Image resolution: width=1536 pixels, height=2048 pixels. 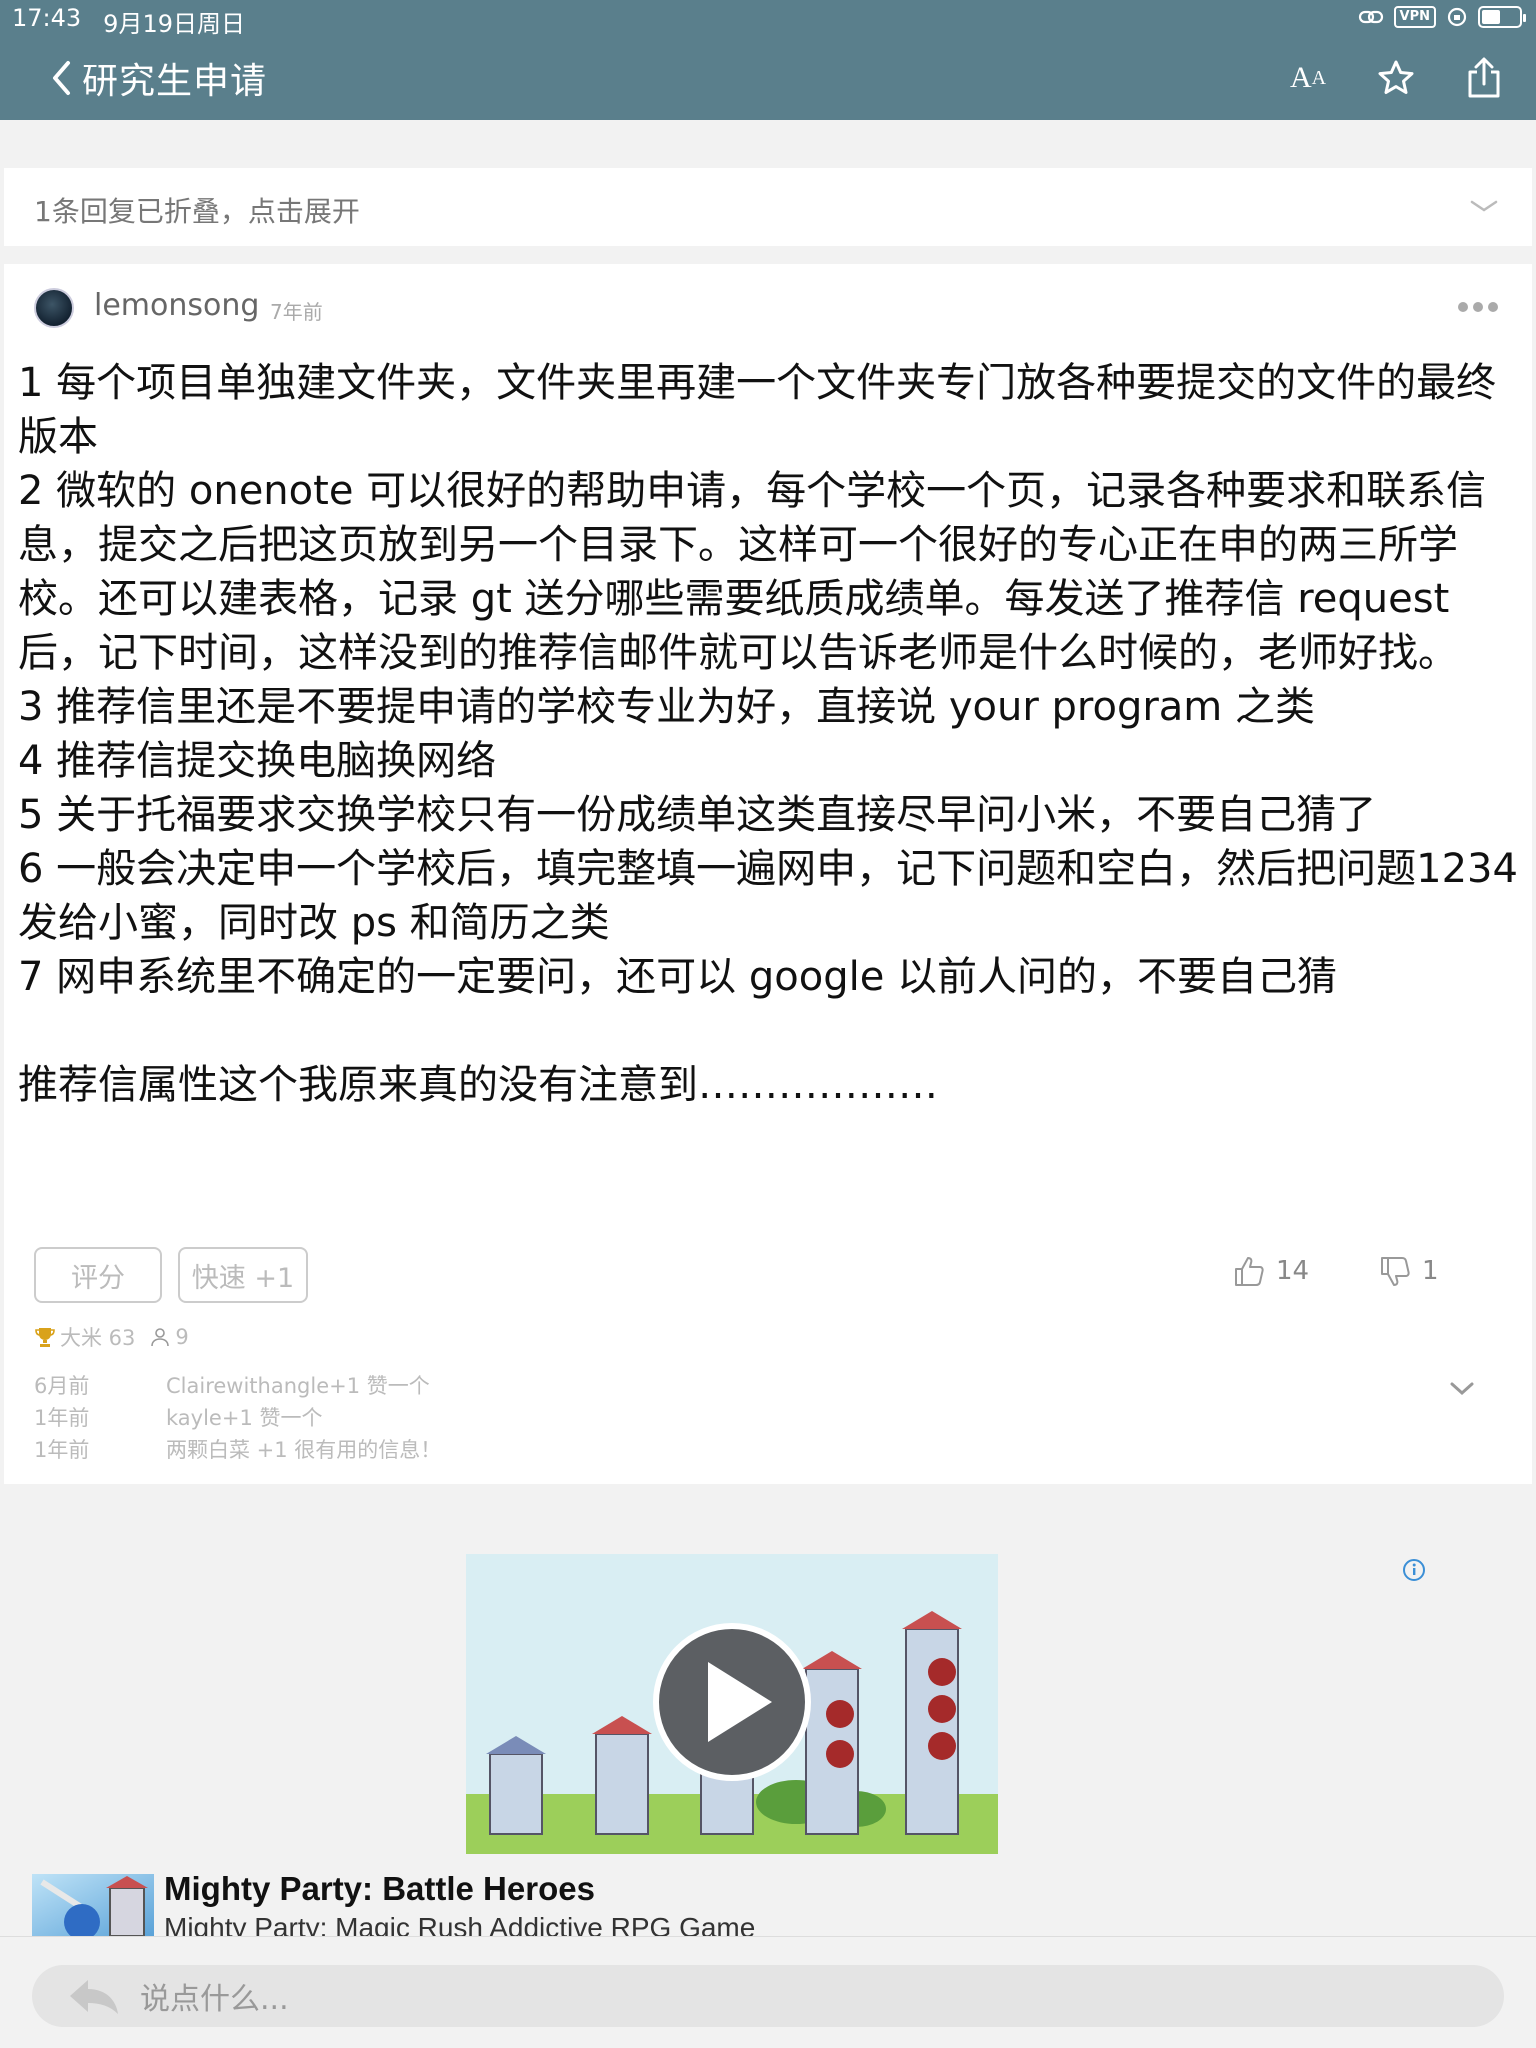 What do you see at coordinates (94, 1997) in the screenshot?
I see `reply-arrow-icon` at bounding box center [94, 1997].